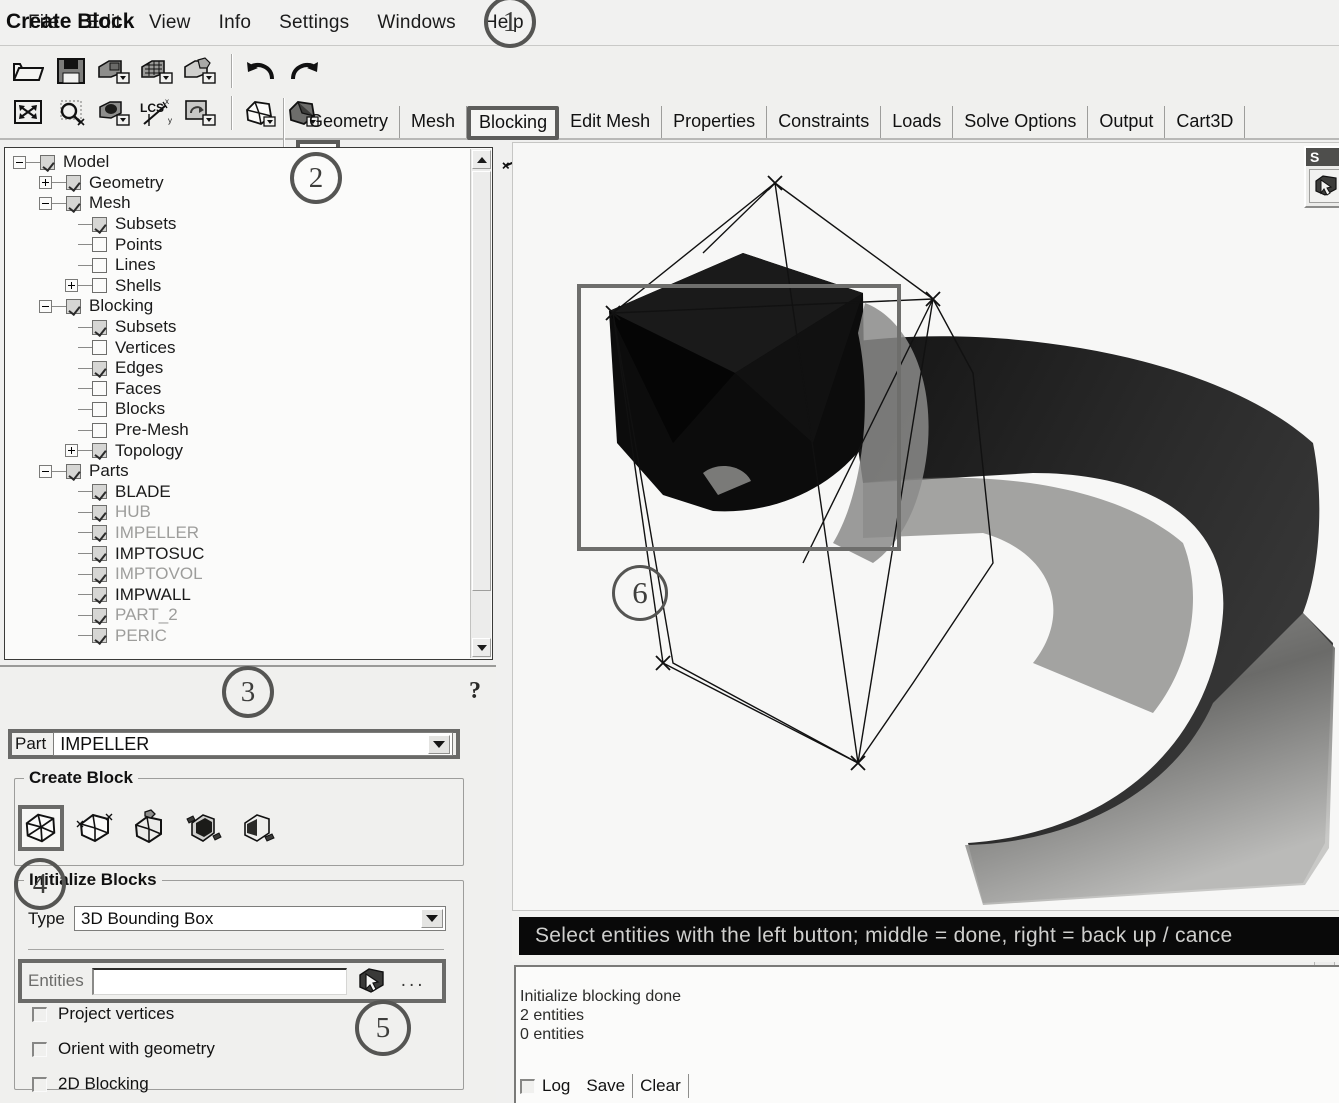  Describe the element at coordinates (240, 512) in the screenshot. I see `tree-node-hub: HUB` at that location.